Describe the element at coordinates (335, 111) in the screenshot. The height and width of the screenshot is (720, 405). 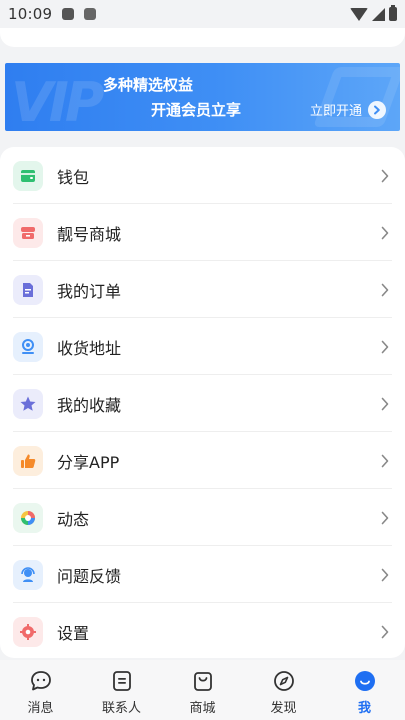
I see `vip-open-label: 立即开通` at that location.